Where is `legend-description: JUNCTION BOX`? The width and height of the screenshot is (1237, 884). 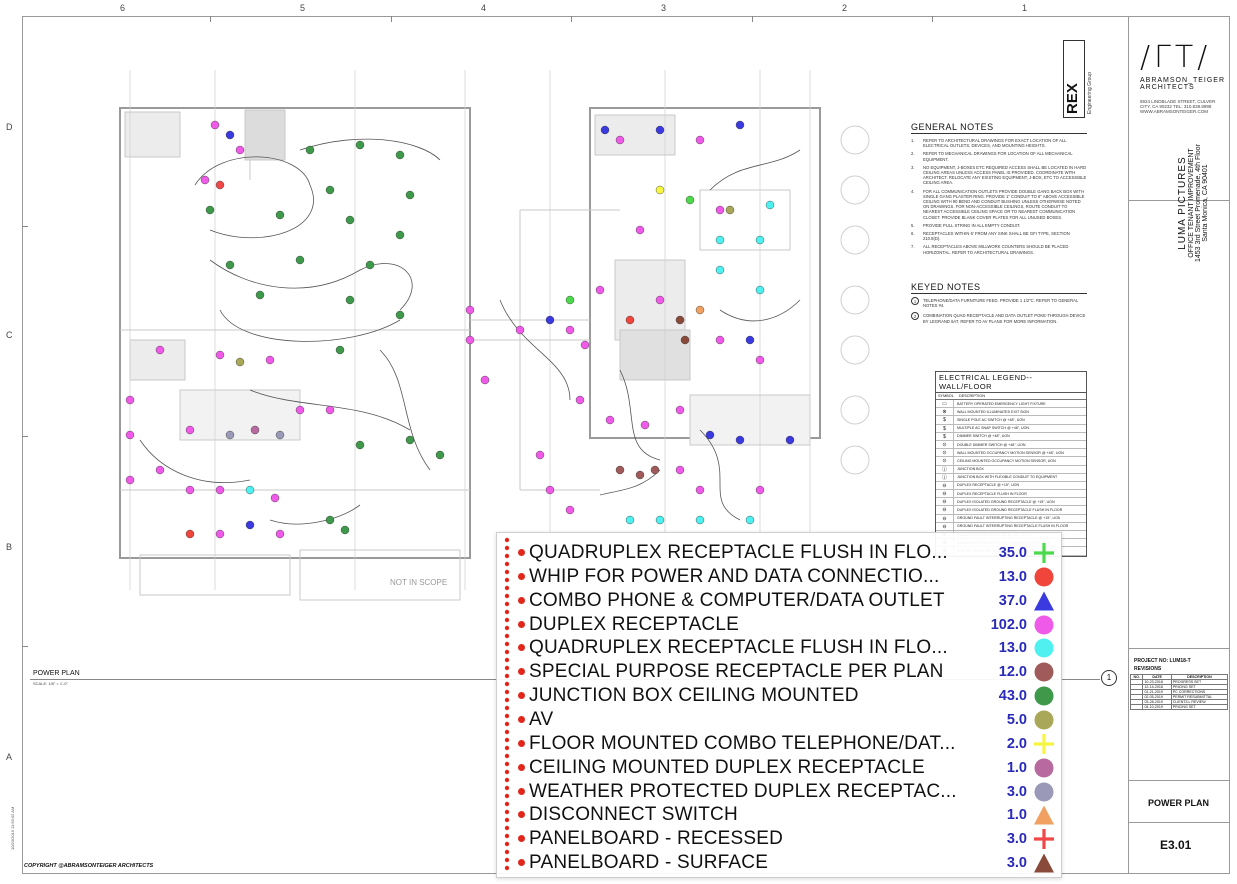 legend-description: JUNCTION BOX is located at coordinates (970, 469).